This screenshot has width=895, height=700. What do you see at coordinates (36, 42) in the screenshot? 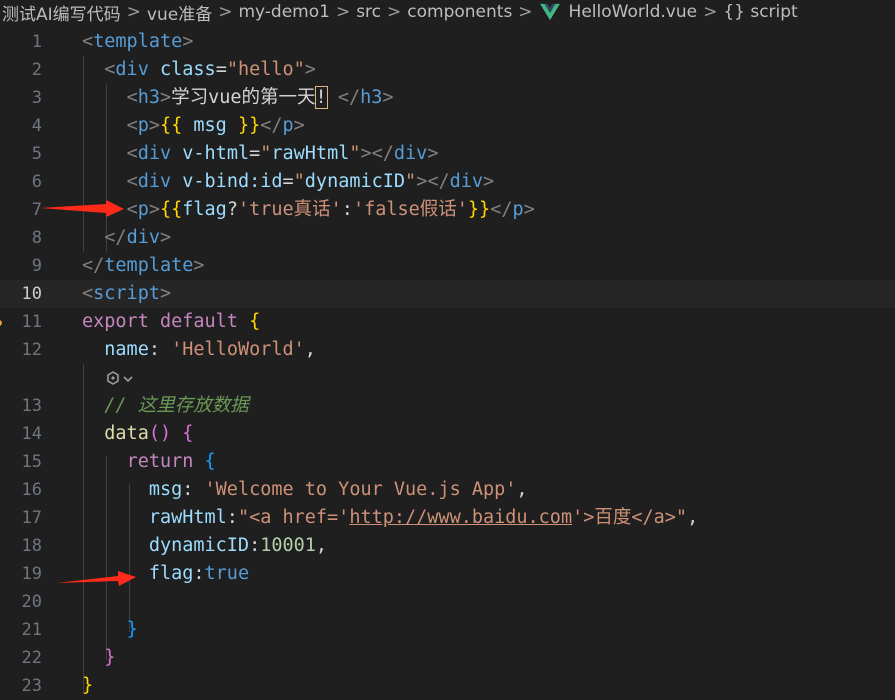
I see `line-number: 1` at bounding box center [36, 42].